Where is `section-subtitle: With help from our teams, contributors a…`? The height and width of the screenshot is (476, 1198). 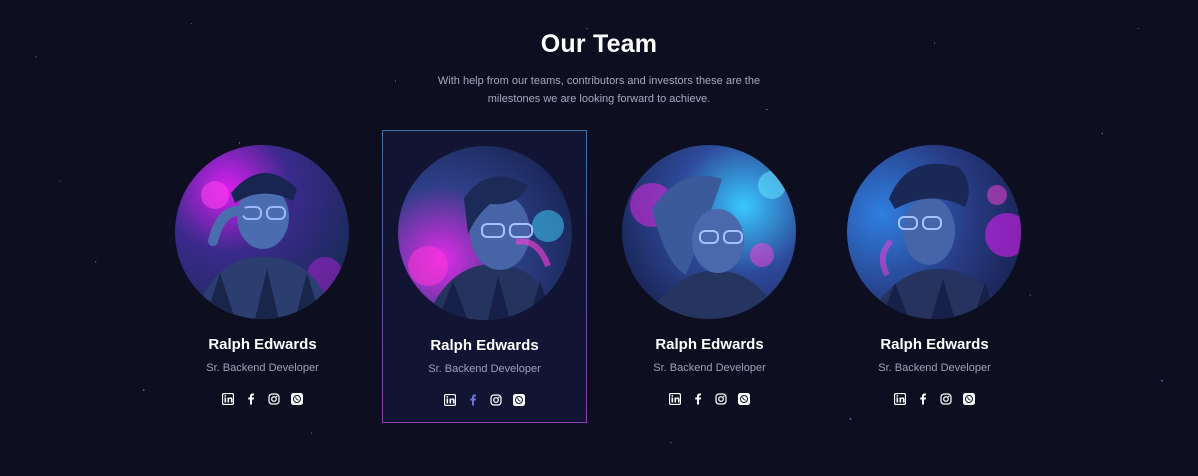
section-subtitle: With help from our teams, contributors a… is located at coordinates (599, 90).